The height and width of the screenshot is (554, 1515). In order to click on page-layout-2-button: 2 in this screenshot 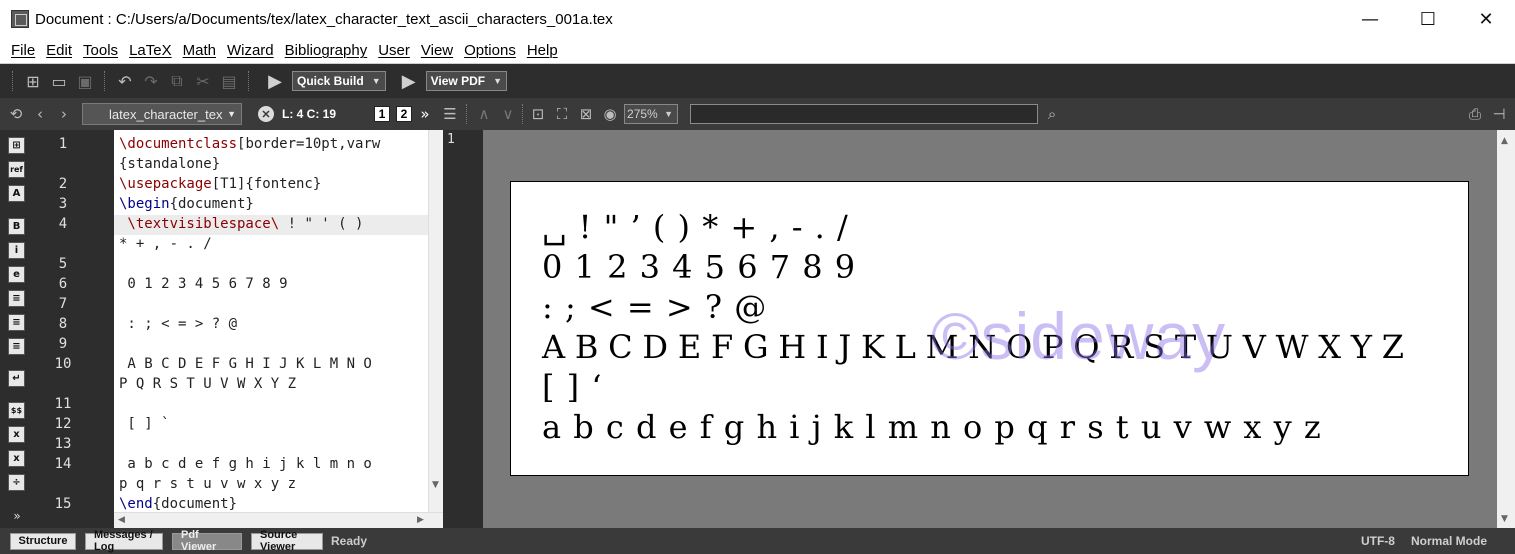, I will do `click(404, 114)`.